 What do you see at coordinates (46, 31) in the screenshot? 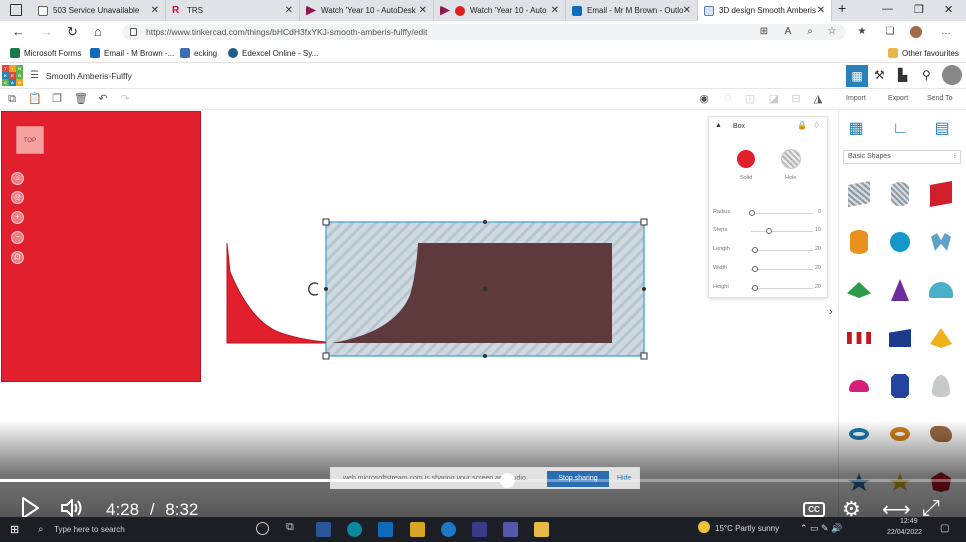
I see `forward-icon: →` at bounding box center [46, 31].